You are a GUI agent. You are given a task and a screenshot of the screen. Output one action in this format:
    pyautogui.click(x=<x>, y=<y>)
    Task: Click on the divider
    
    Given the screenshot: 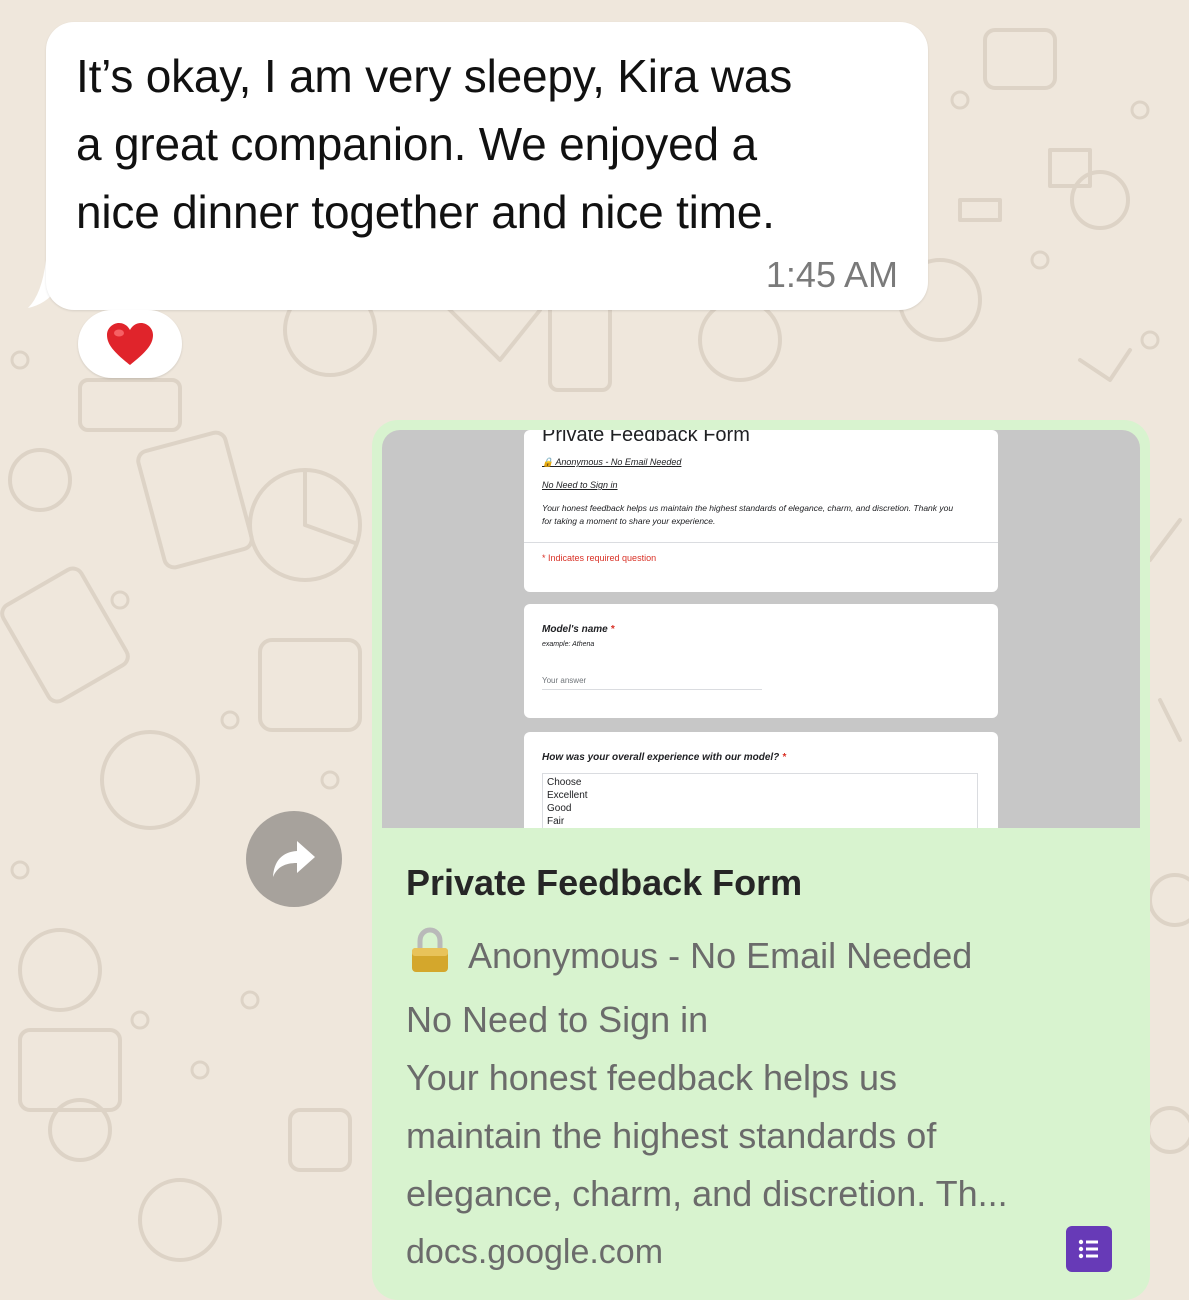 What is the action you would take?
    pyautogui.click(x=761, y=542)
    